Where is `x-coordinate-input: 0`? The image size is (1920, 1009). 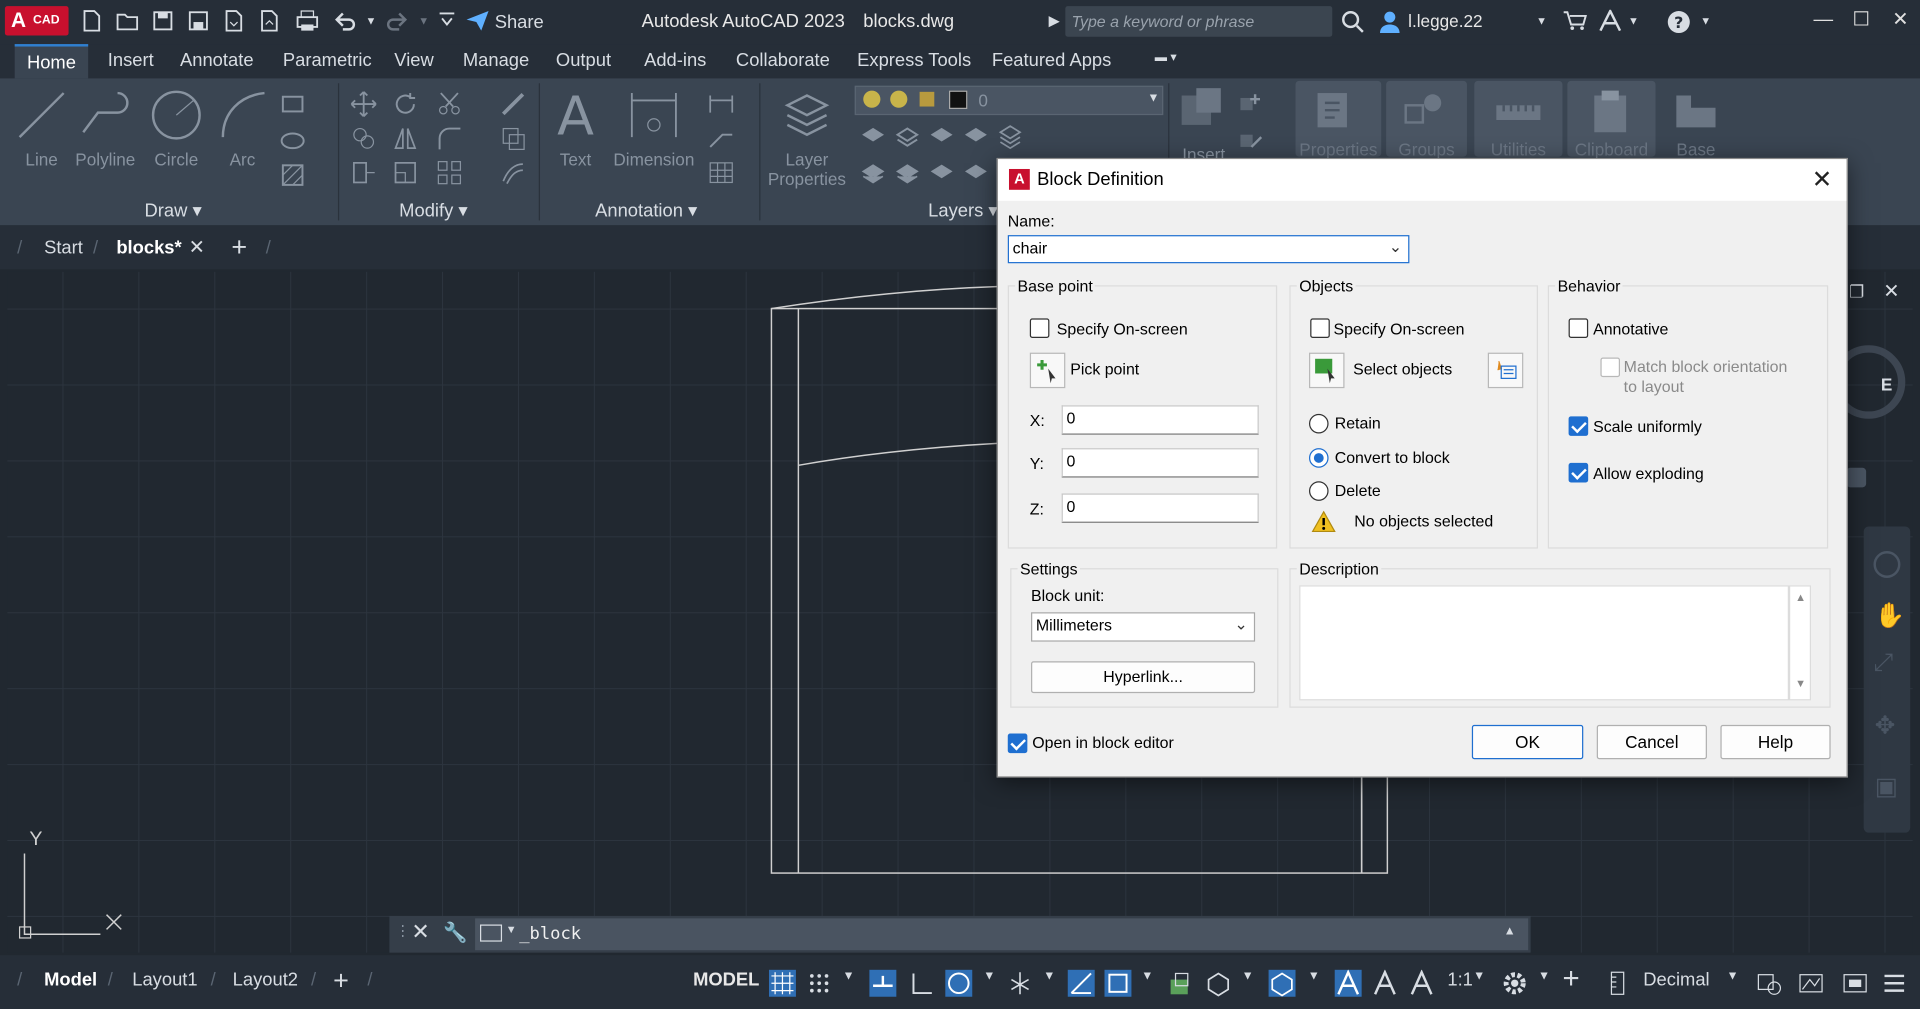
x-coordinate-input: 0 is located at coordinates (1160, 420).